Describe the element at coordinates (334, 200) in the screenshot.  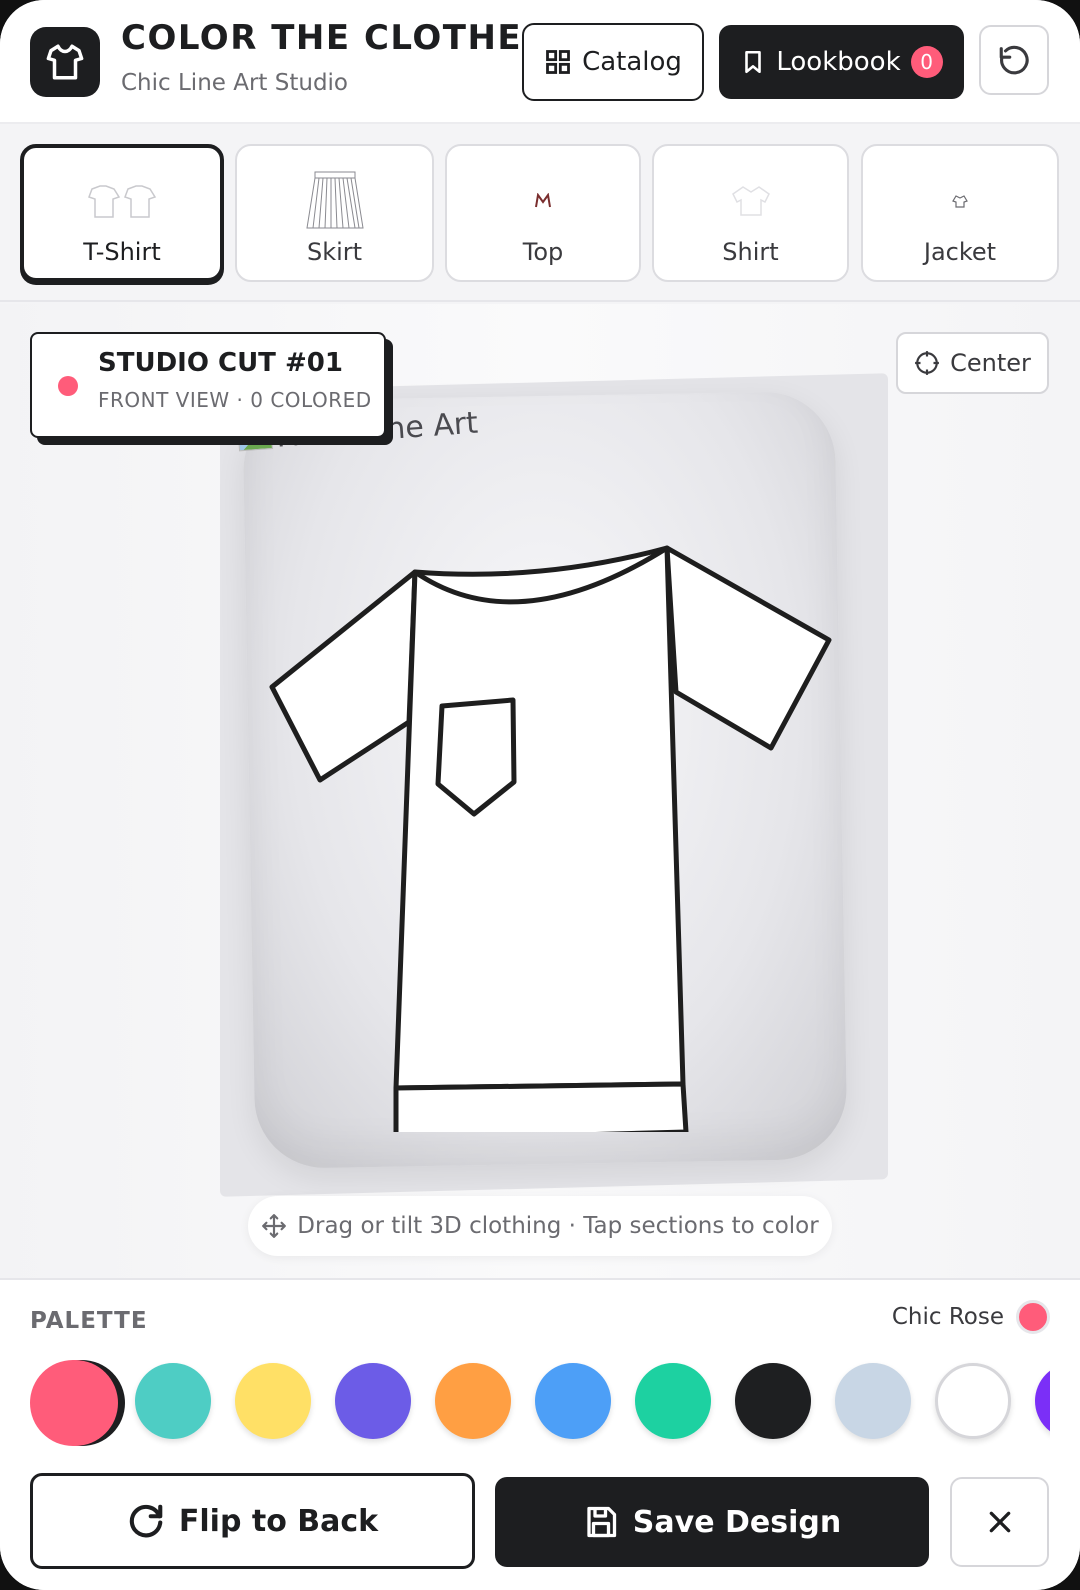
I see `skirt-thumbnail-icon` at that location.